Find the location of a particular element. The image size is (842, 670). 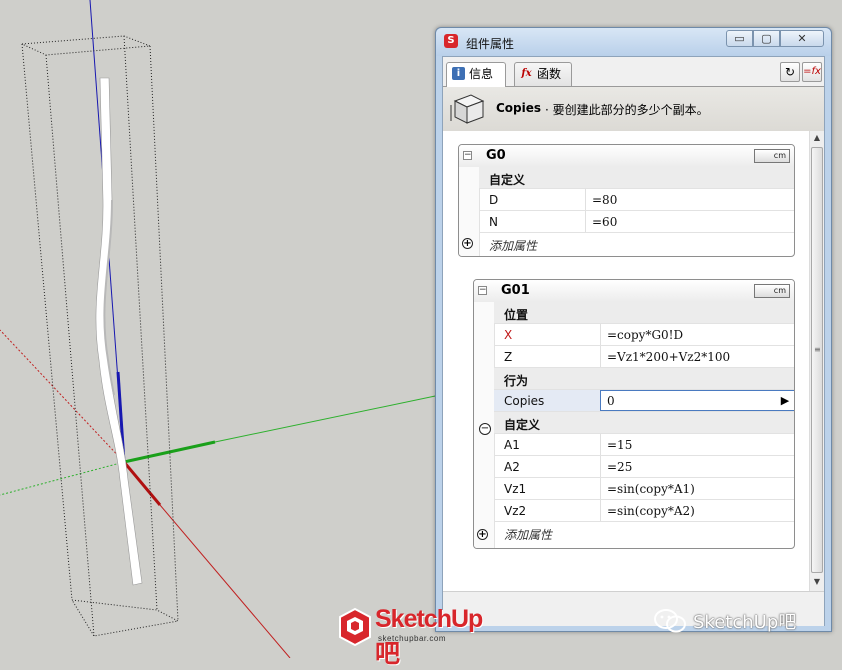

attribute-row-a1: A1 =15 is located at coordinates (644, 445).